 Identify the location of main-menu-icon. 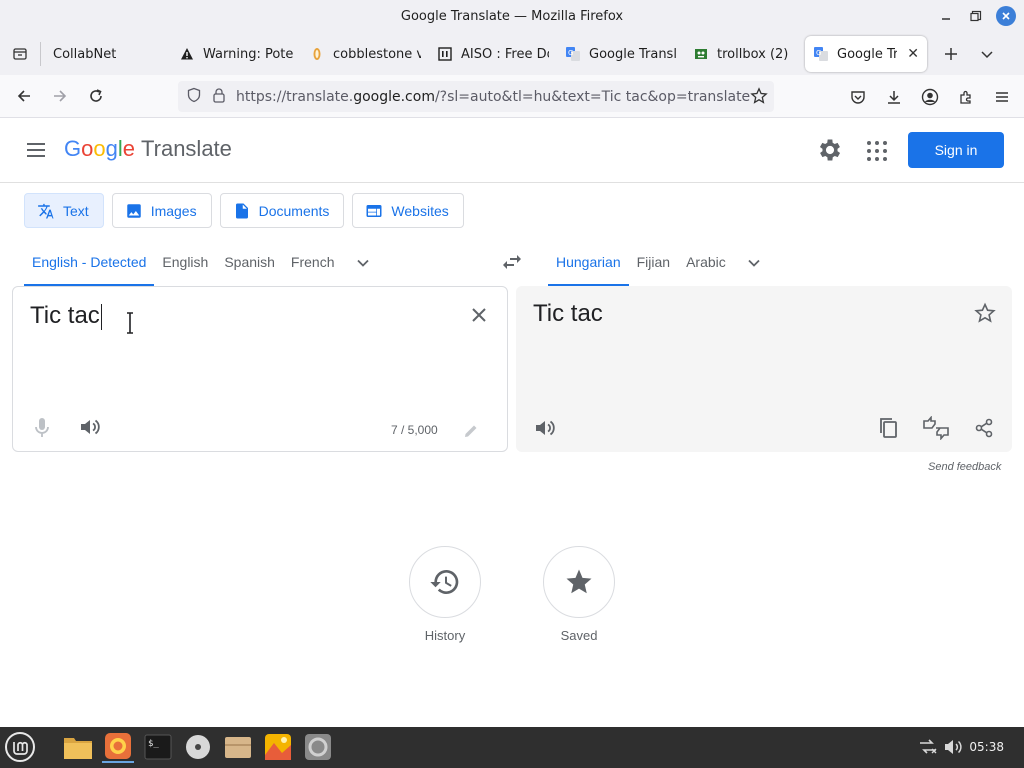
(36, 151).